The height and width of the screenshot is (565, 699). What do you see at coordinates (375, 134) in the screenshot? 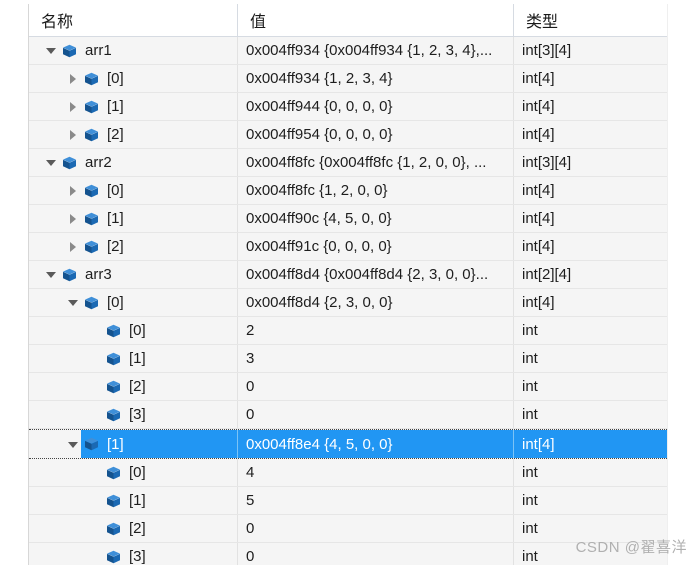
I see `cell-value: 0x004ff954 {0, 0, 0, 0}` at bounding box center [375, 134].